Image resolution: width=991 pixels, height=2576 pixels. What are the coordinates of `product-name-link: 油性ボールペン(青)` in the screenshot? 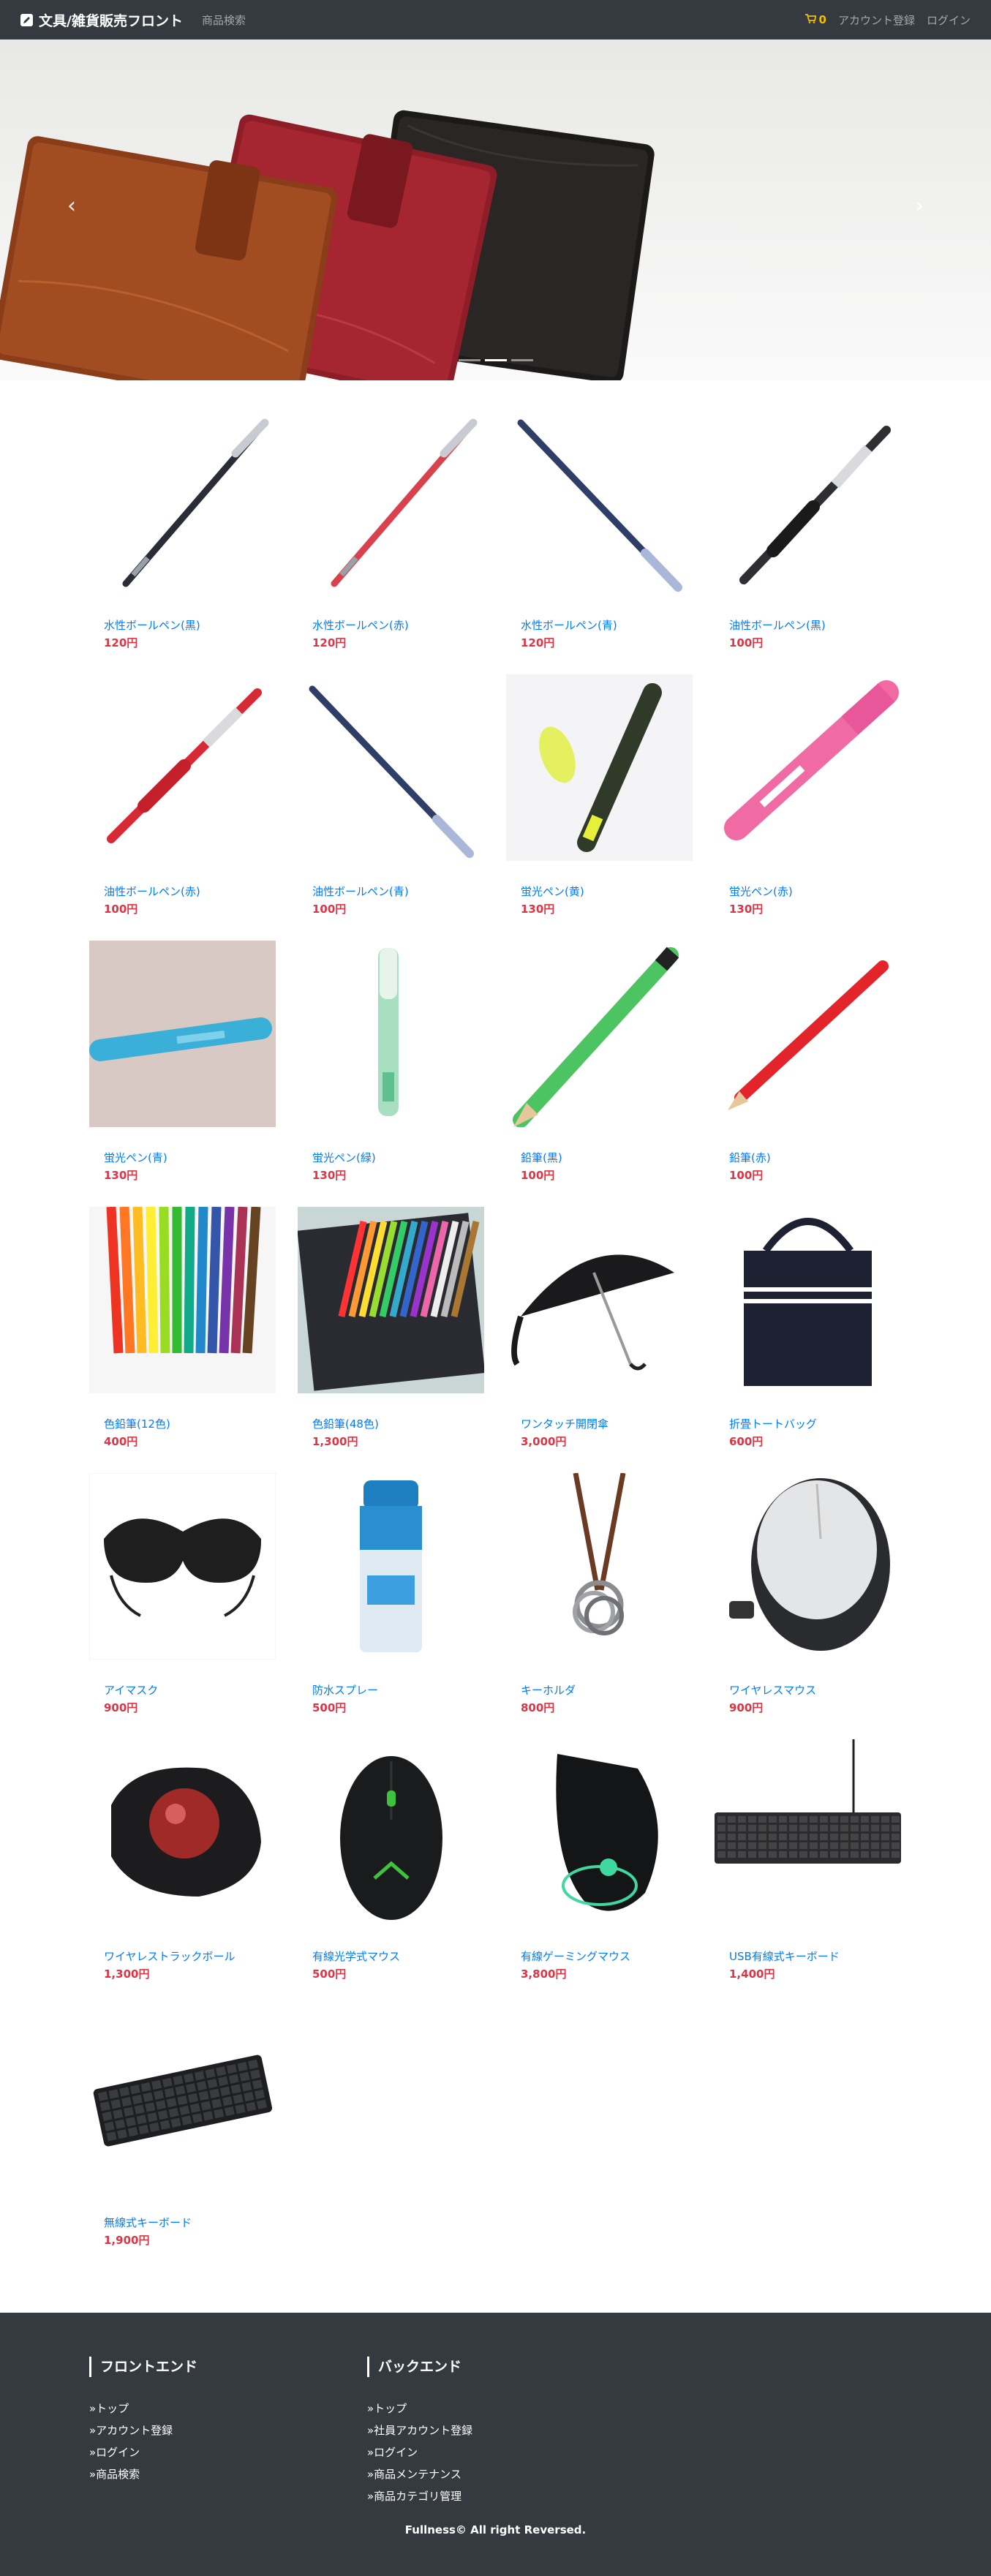 It's located at (360, 891).